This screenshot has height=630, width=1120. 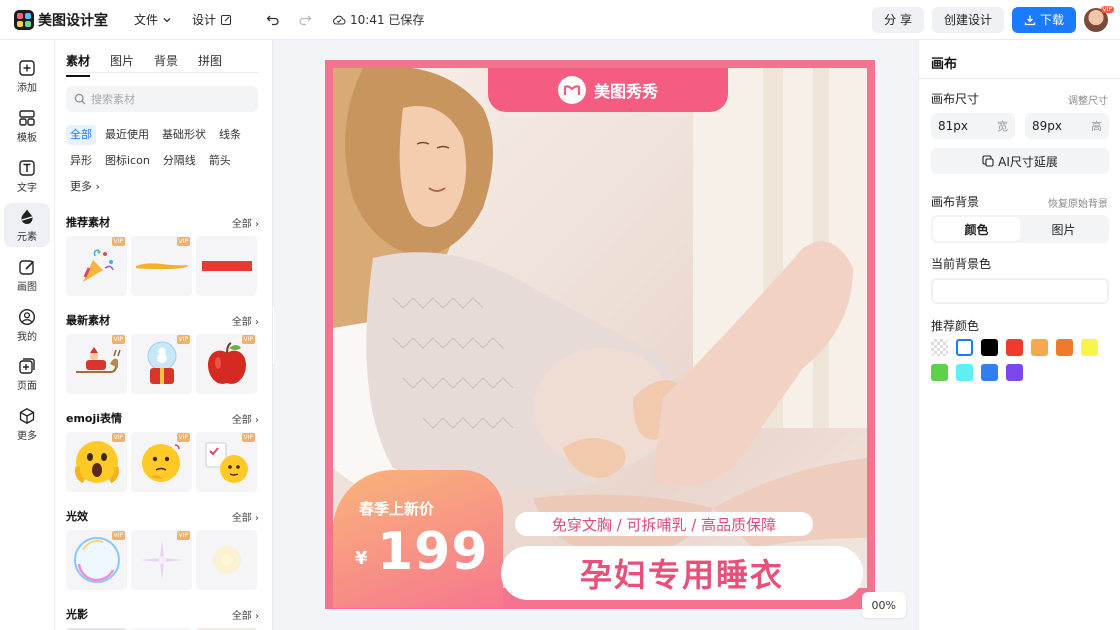 What do you see at coordinates (166, 99) in the screenshot?
I see `search-input` at bounding box center [166, 99].